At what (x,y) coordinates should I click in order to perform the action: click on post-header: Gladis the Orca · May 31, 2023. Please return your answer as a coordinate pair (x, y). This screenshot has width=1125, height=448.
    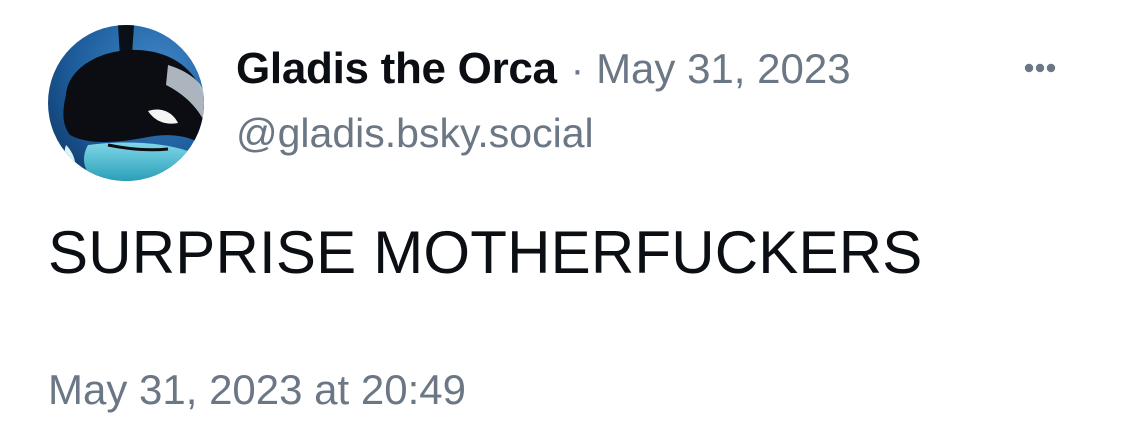
    Looking at the image, I should click on (543, 74).